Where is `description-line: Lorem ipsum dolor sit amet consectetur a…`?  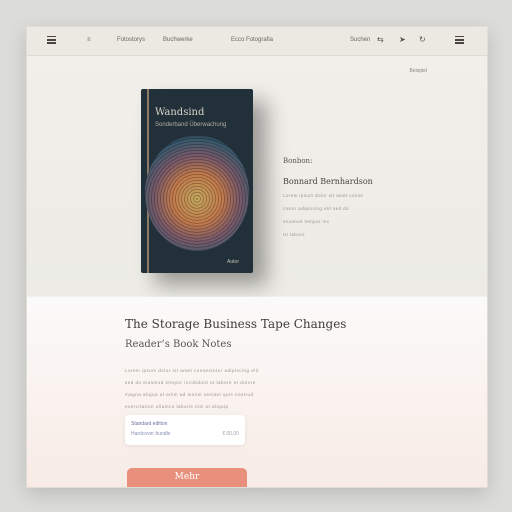
description-line: Lorem ipsum dolor sit amet consectetur a… is located at coordinates (192, 370).